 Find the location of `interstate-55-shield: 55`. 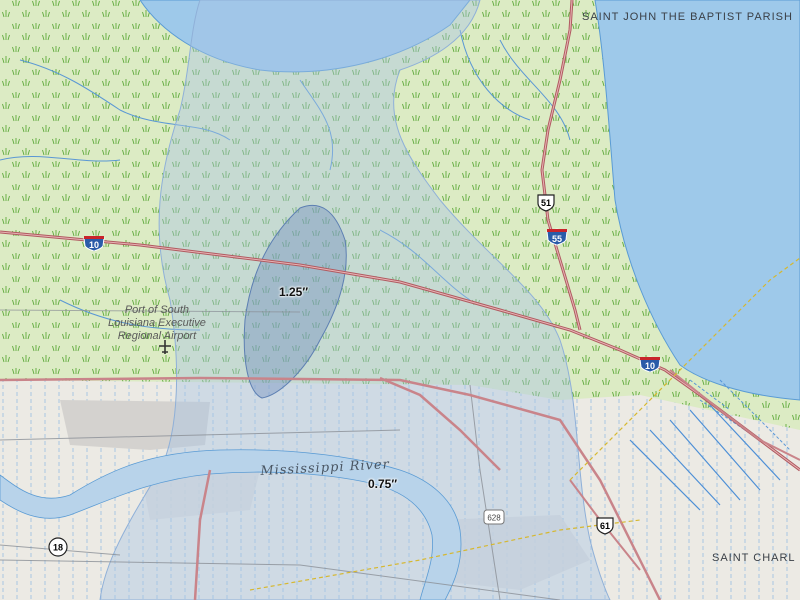

interstate-55-shield: 55 is located at coordinates (557, 237).